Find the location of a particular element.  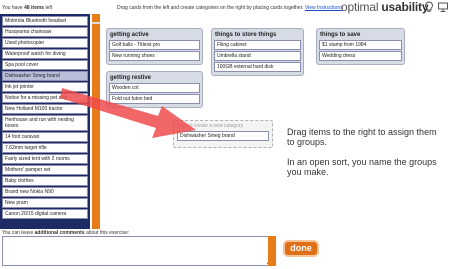

card-item: Waterproof watch for diving is located at coordinates (45, 54).